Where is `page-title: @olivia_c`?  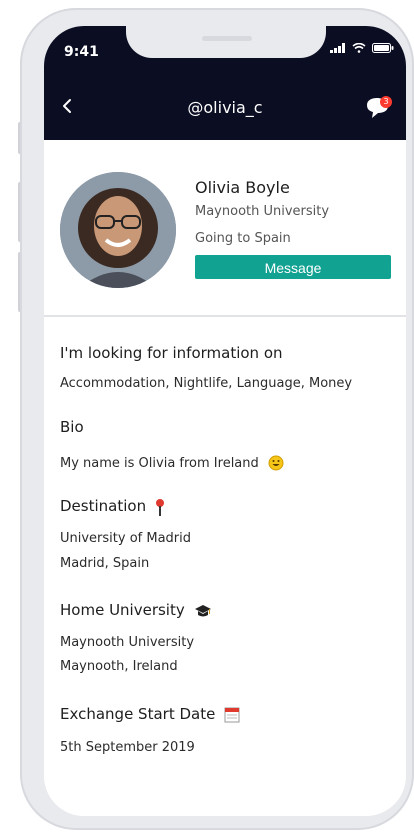
page-title: @olivia_c is located at coordinates (225, 107).